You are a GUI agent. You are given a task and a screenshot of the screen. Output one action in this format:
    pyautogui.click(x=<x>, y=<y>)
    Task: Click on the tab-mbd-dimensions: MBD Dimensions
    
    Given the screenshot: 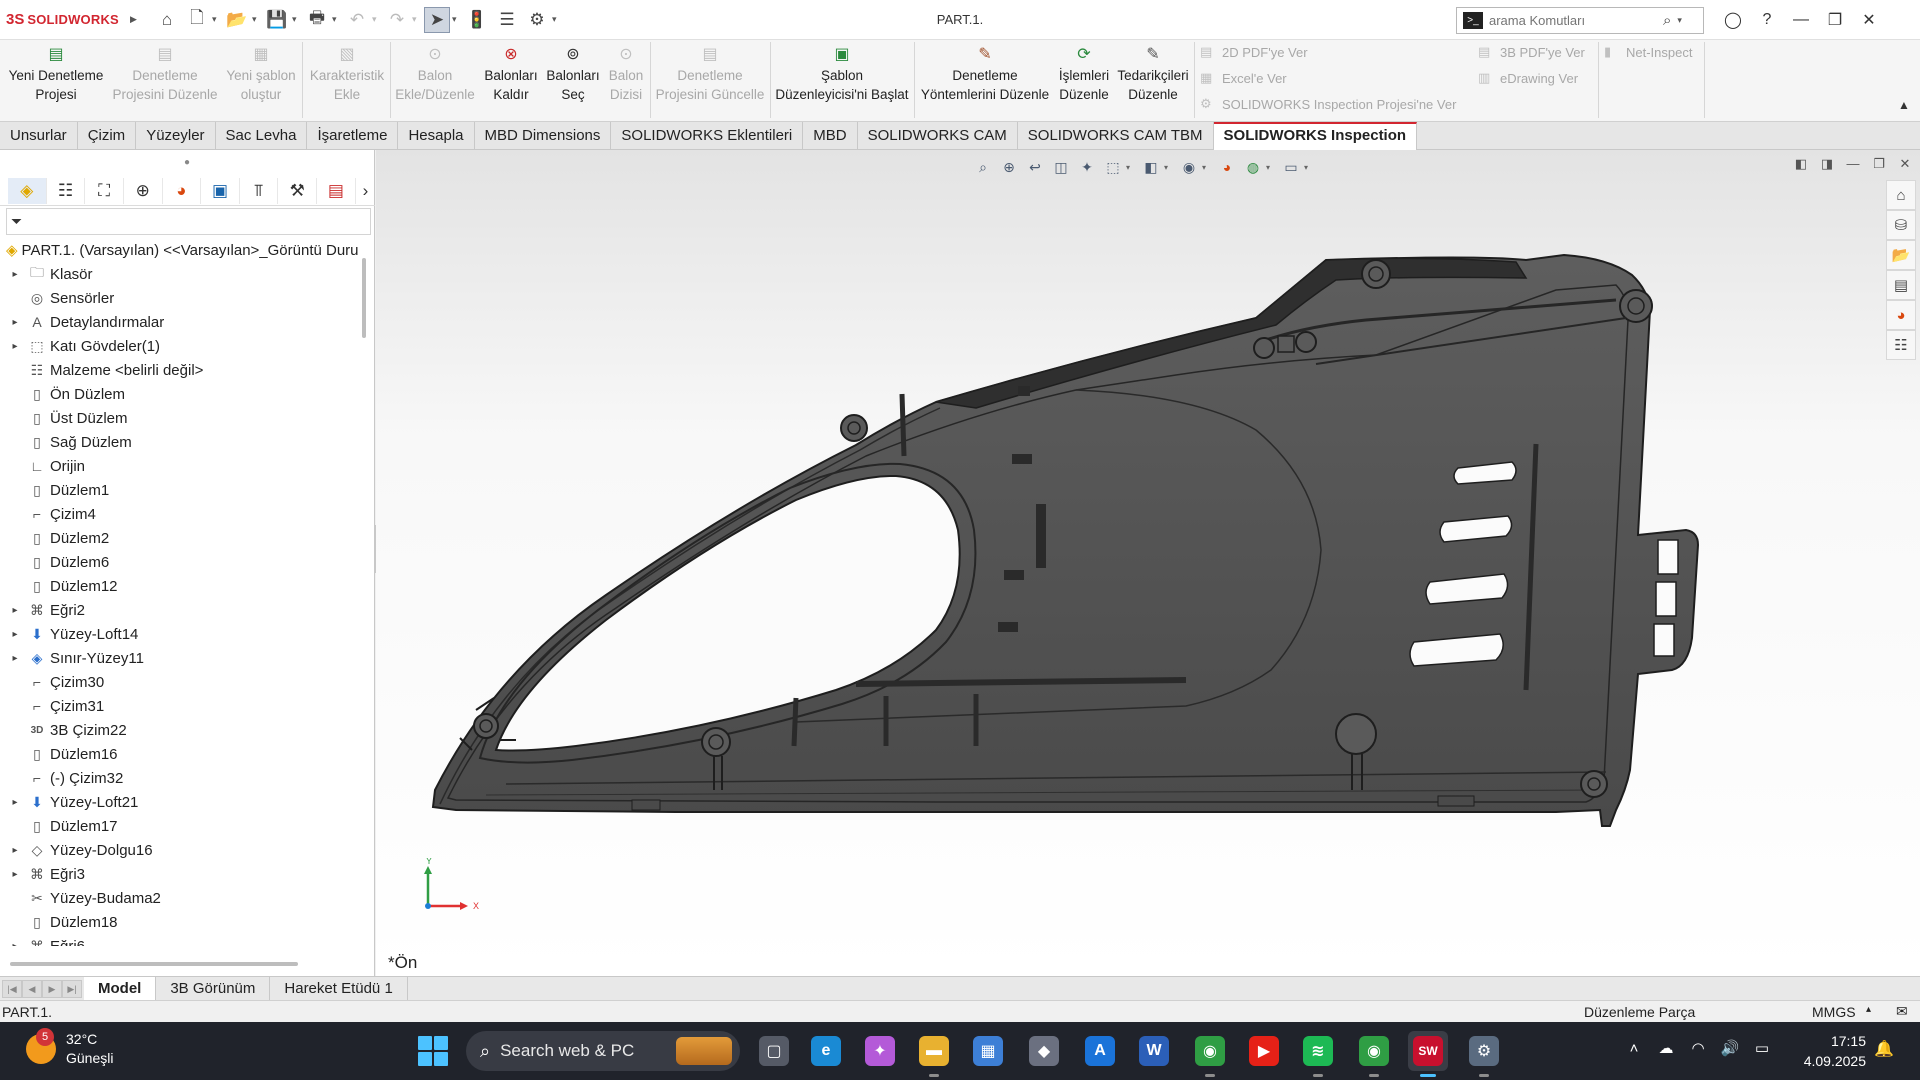 What is the action you would take?
    pyautogui.click(x=543, y=136)
    